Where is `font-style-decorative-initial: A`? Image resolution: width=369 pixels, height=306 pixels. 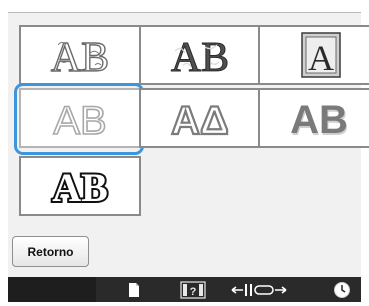 font-style-decorative-initial: A is located at coordinates (313, 55).